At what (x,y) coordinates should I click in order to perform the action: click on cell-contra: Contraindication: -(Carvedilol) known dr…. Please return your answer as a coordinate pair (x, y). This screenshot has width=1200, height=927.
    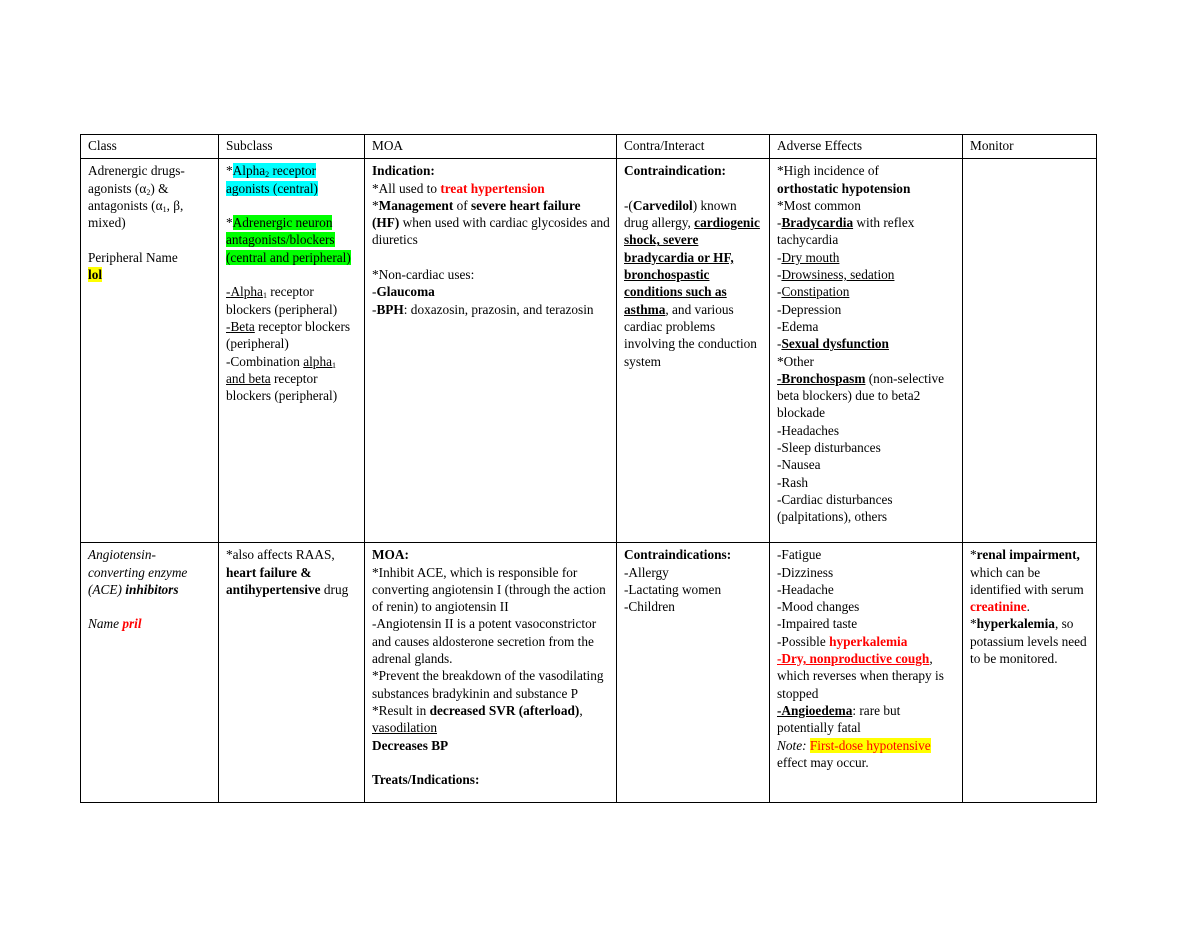
    Looking at the image, I should click on (693, 351).